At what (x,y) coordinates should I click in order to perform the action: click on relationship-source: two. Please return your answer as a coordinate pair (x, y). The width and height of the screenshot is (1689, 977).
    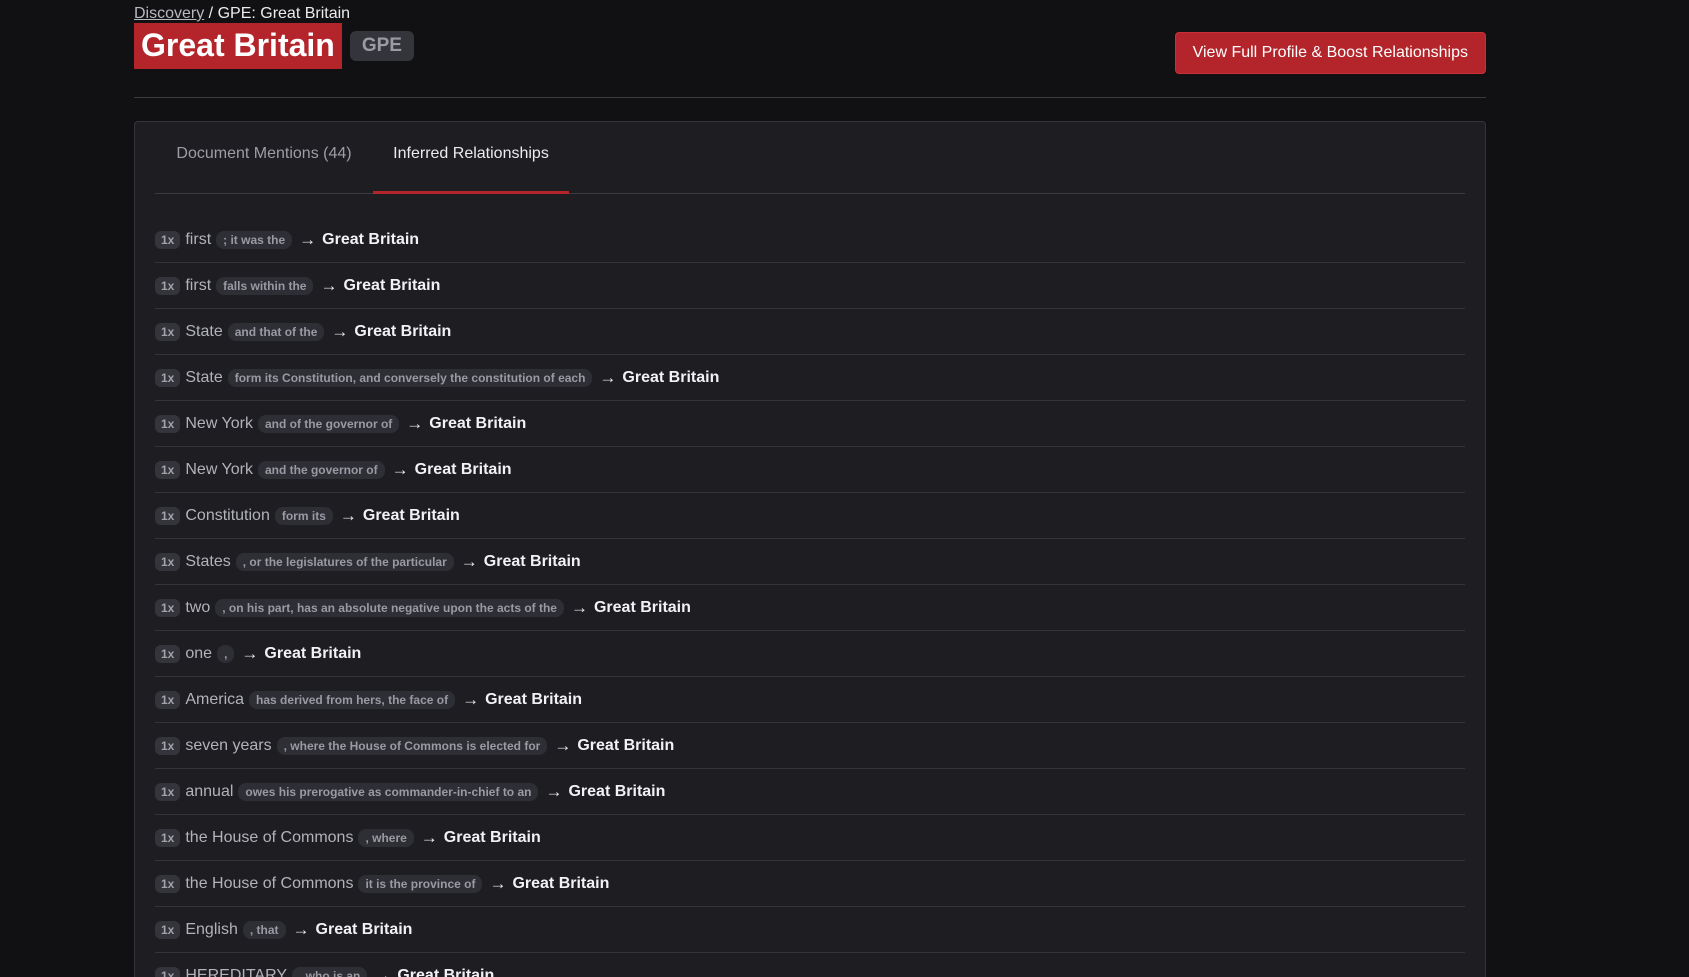
    Looking at the image, I should click on (198, 607).